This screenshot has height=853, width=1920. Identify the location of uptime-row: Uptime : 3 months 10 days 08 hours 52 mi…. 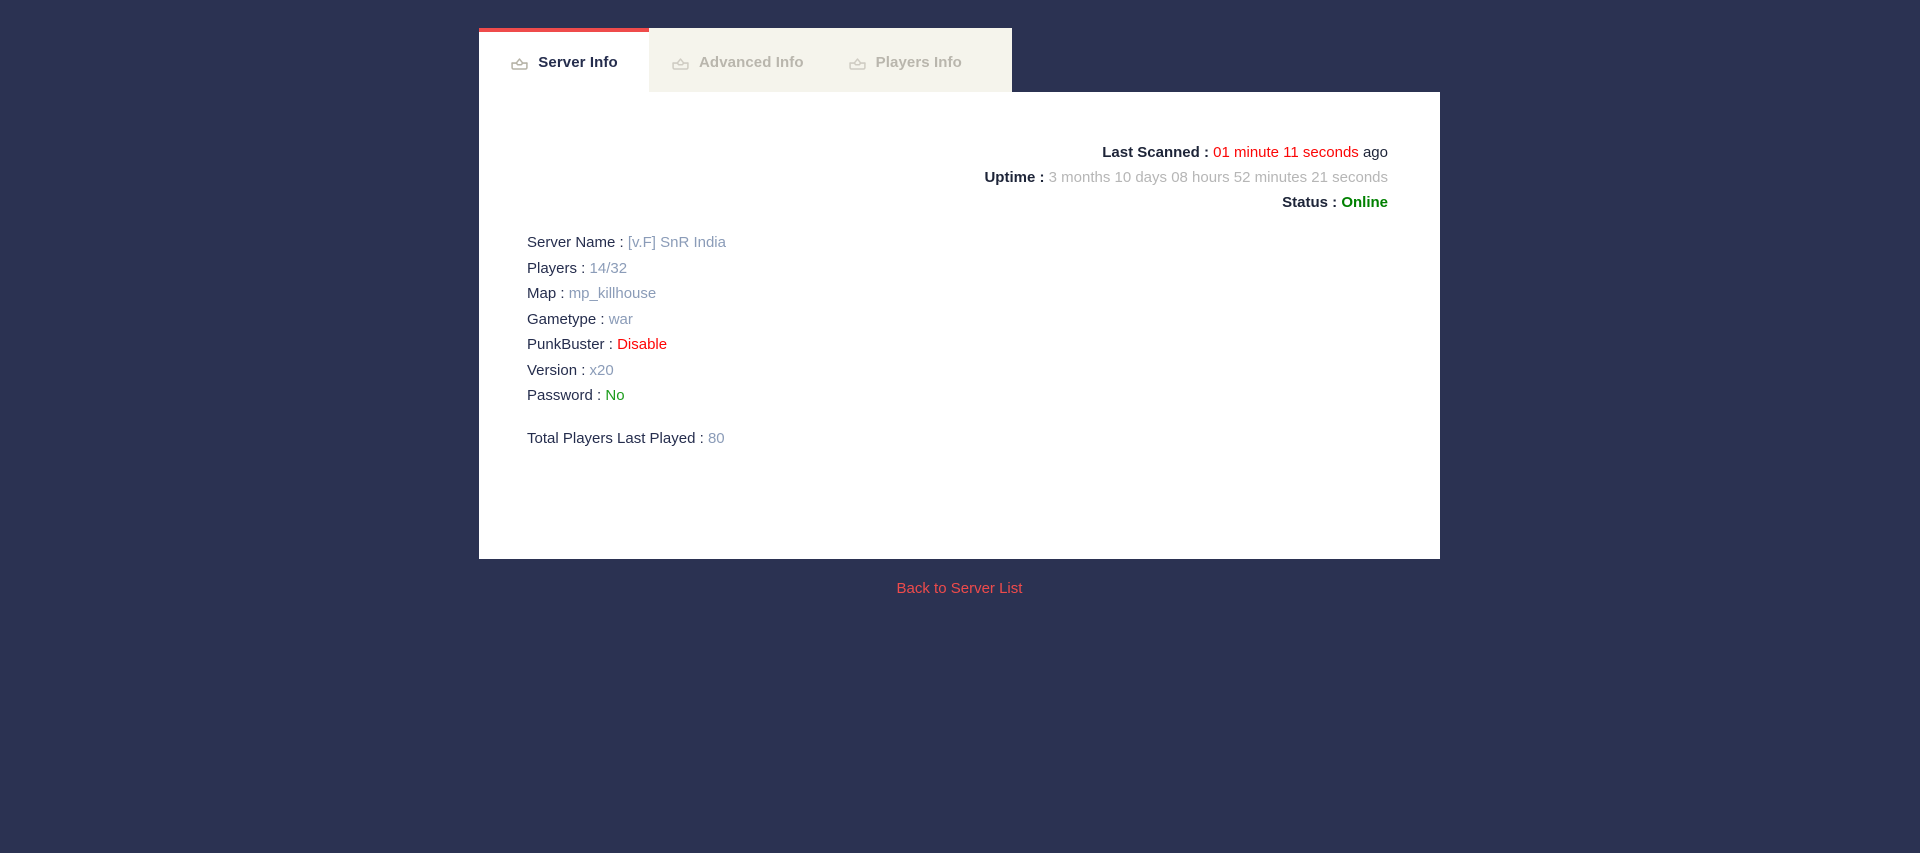
(1186, 177).